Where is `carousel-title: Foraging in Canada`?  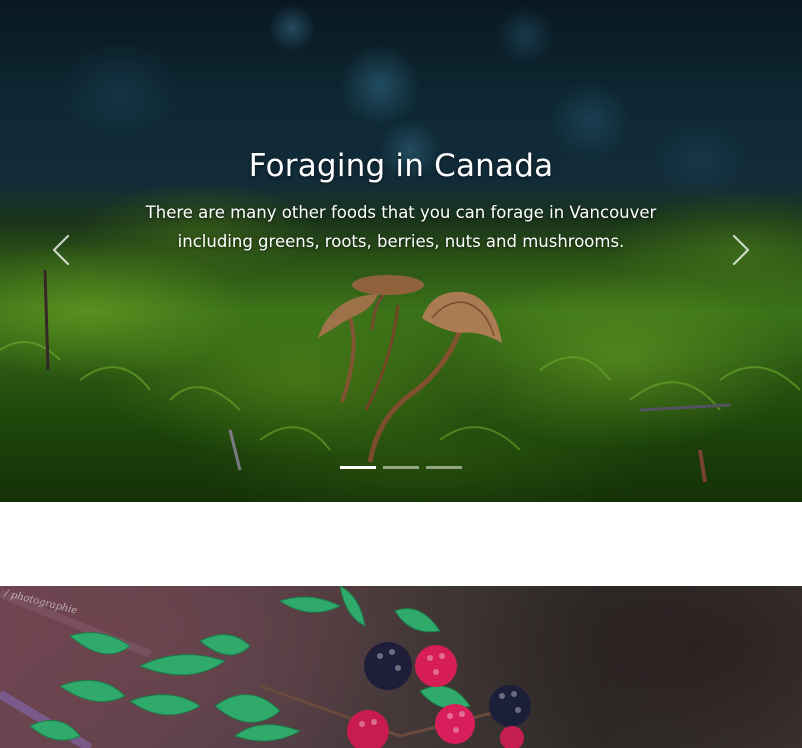
carousel-title: Foraging in Canada is located at coordinates (401, 166).